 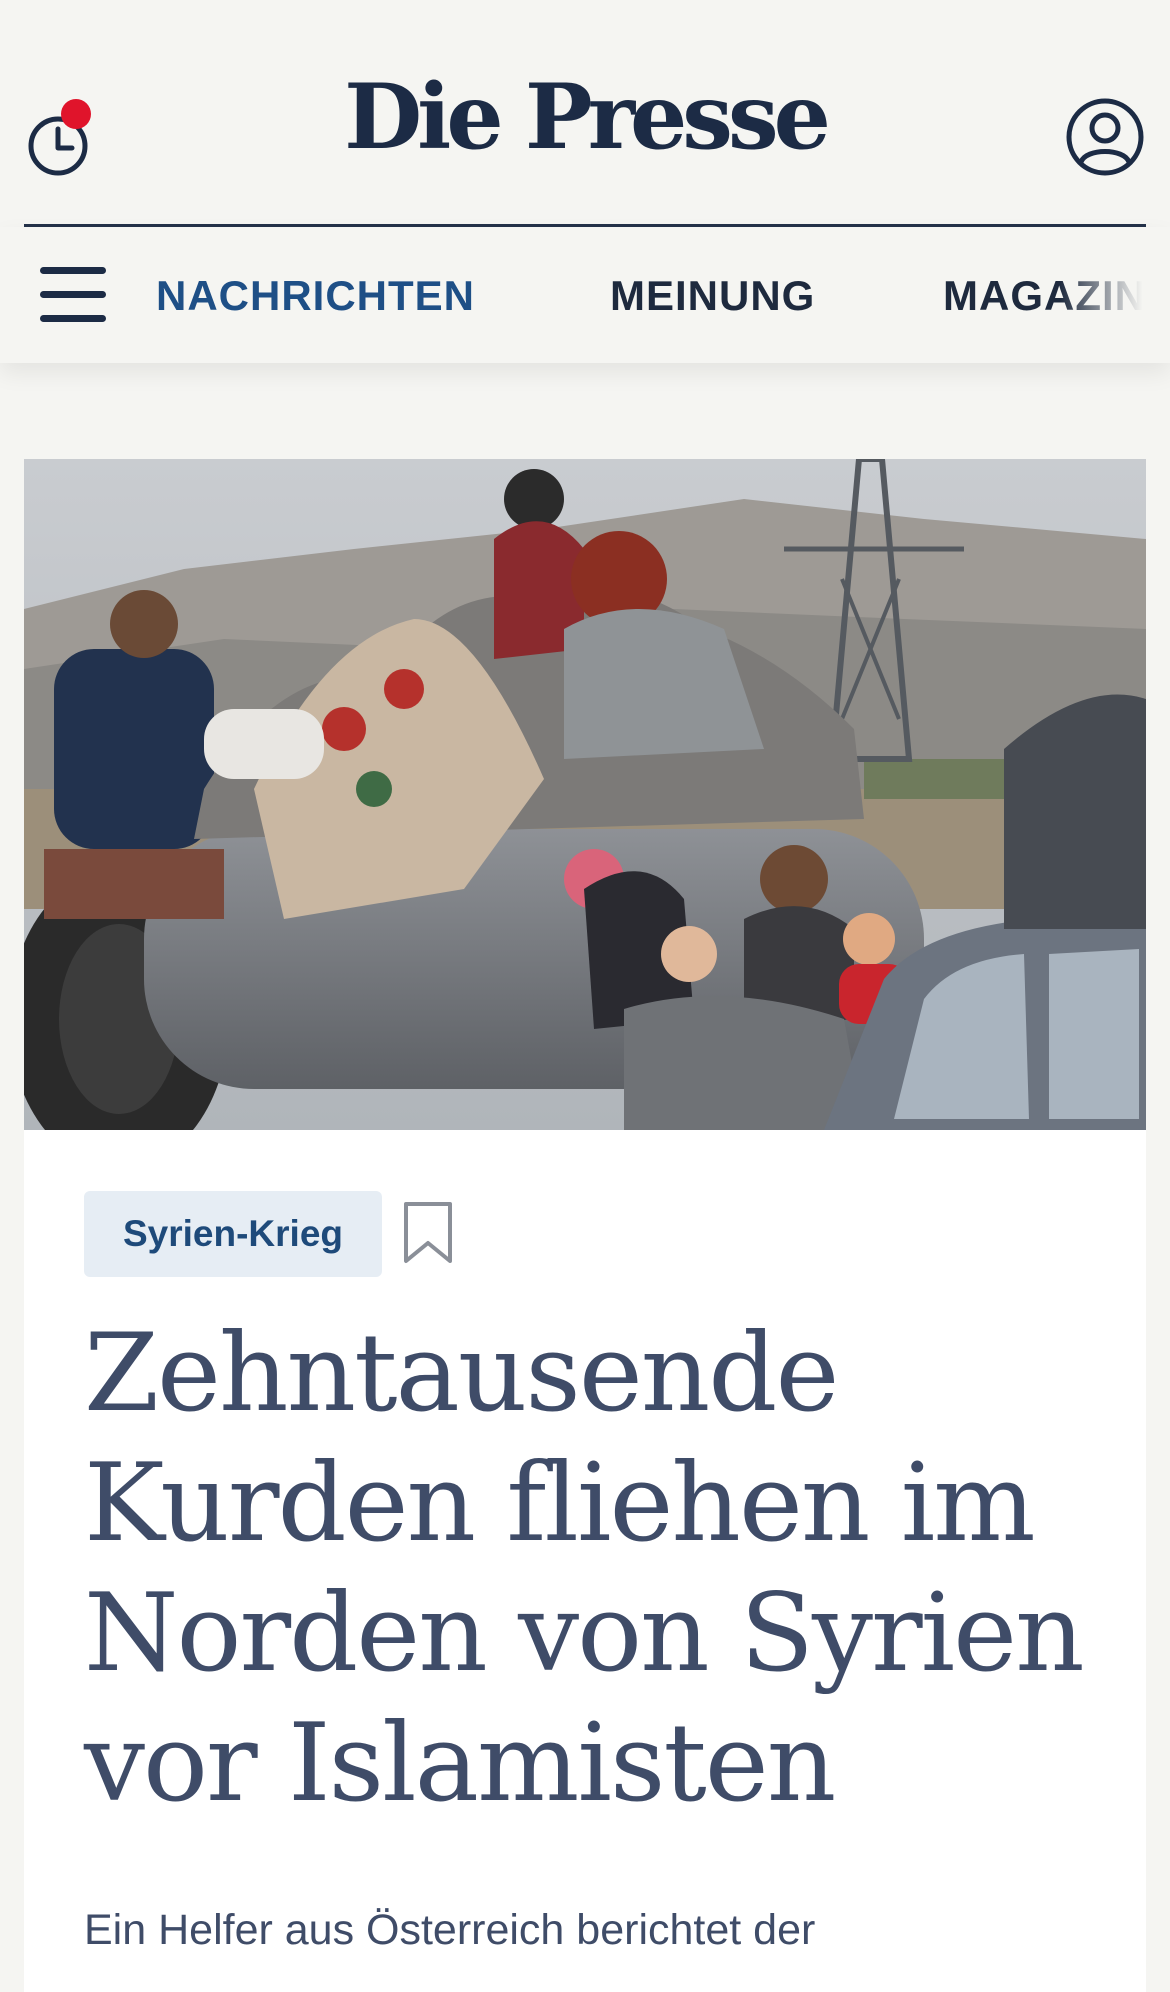 I want to click on topic-tag: Syrien-Krieg, so click(x=233, y=1234).